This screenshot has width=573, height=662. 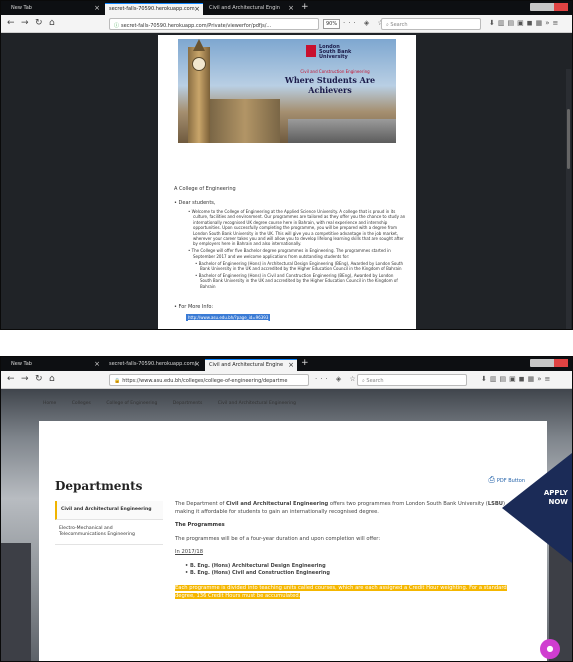 I want to click on hero-subtitle: Civil and Construction Engineering, so click(x=335, y=71).